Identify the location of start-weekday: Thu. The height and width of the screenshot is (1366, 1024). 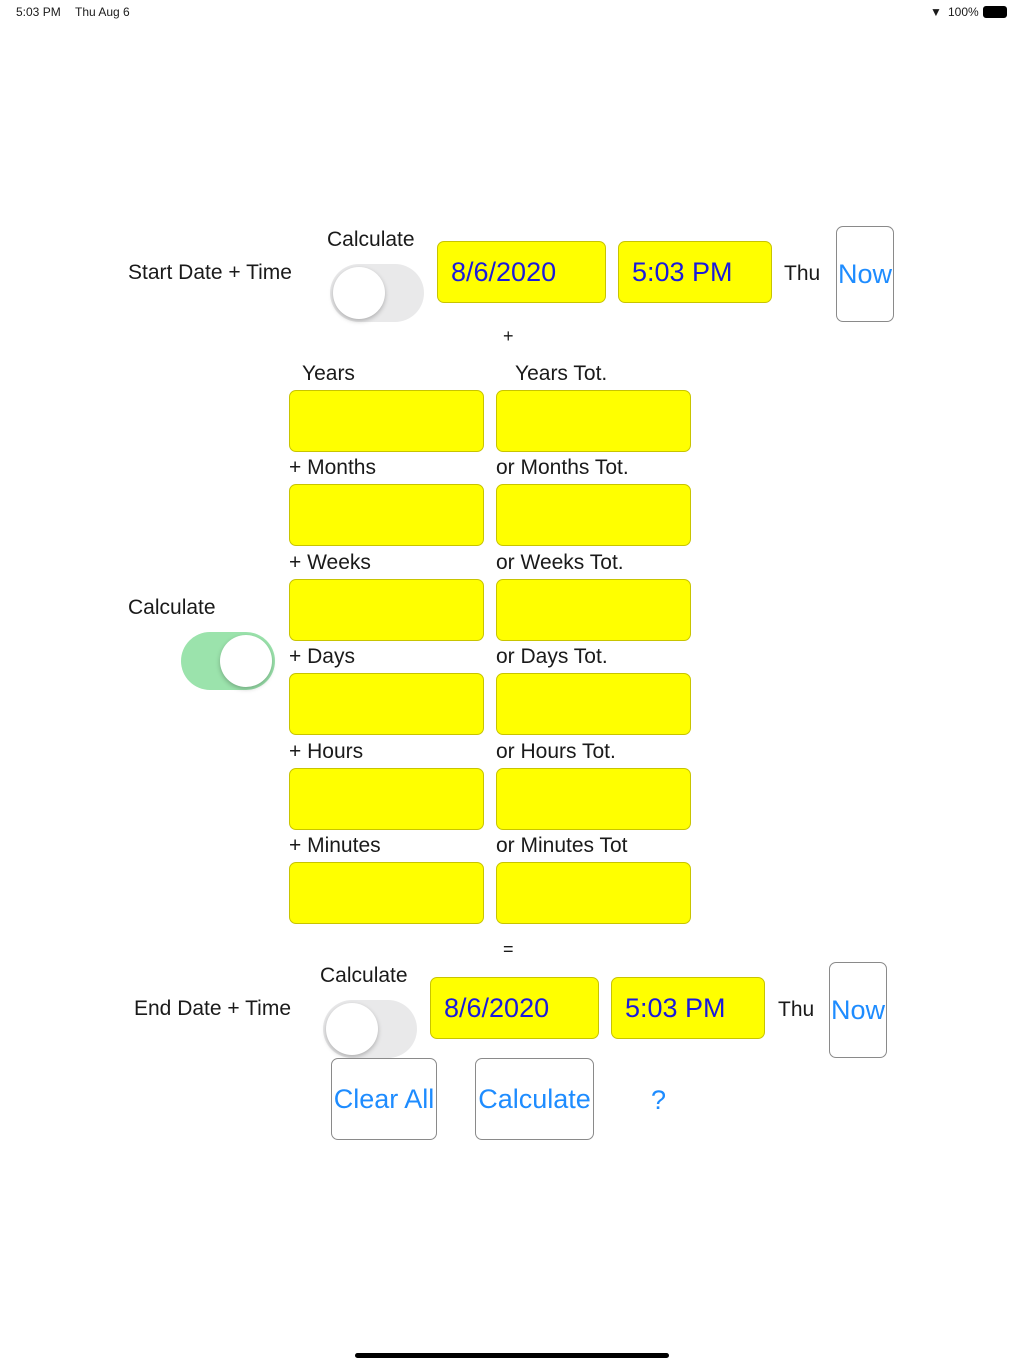
(802, 273).